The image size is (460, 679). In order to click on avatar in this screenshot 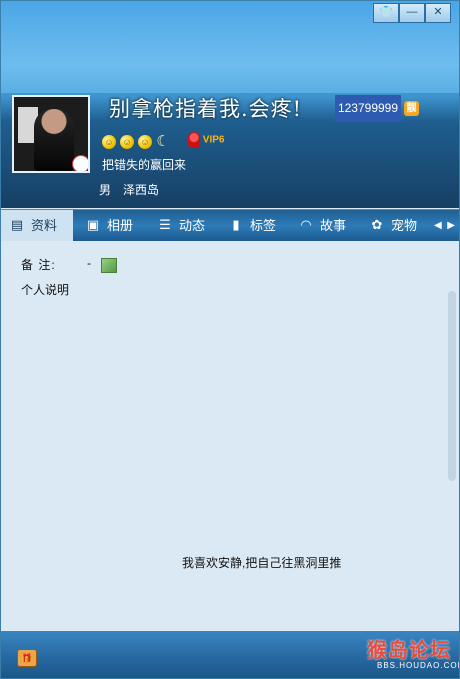, I will do `click(51, 134)`.